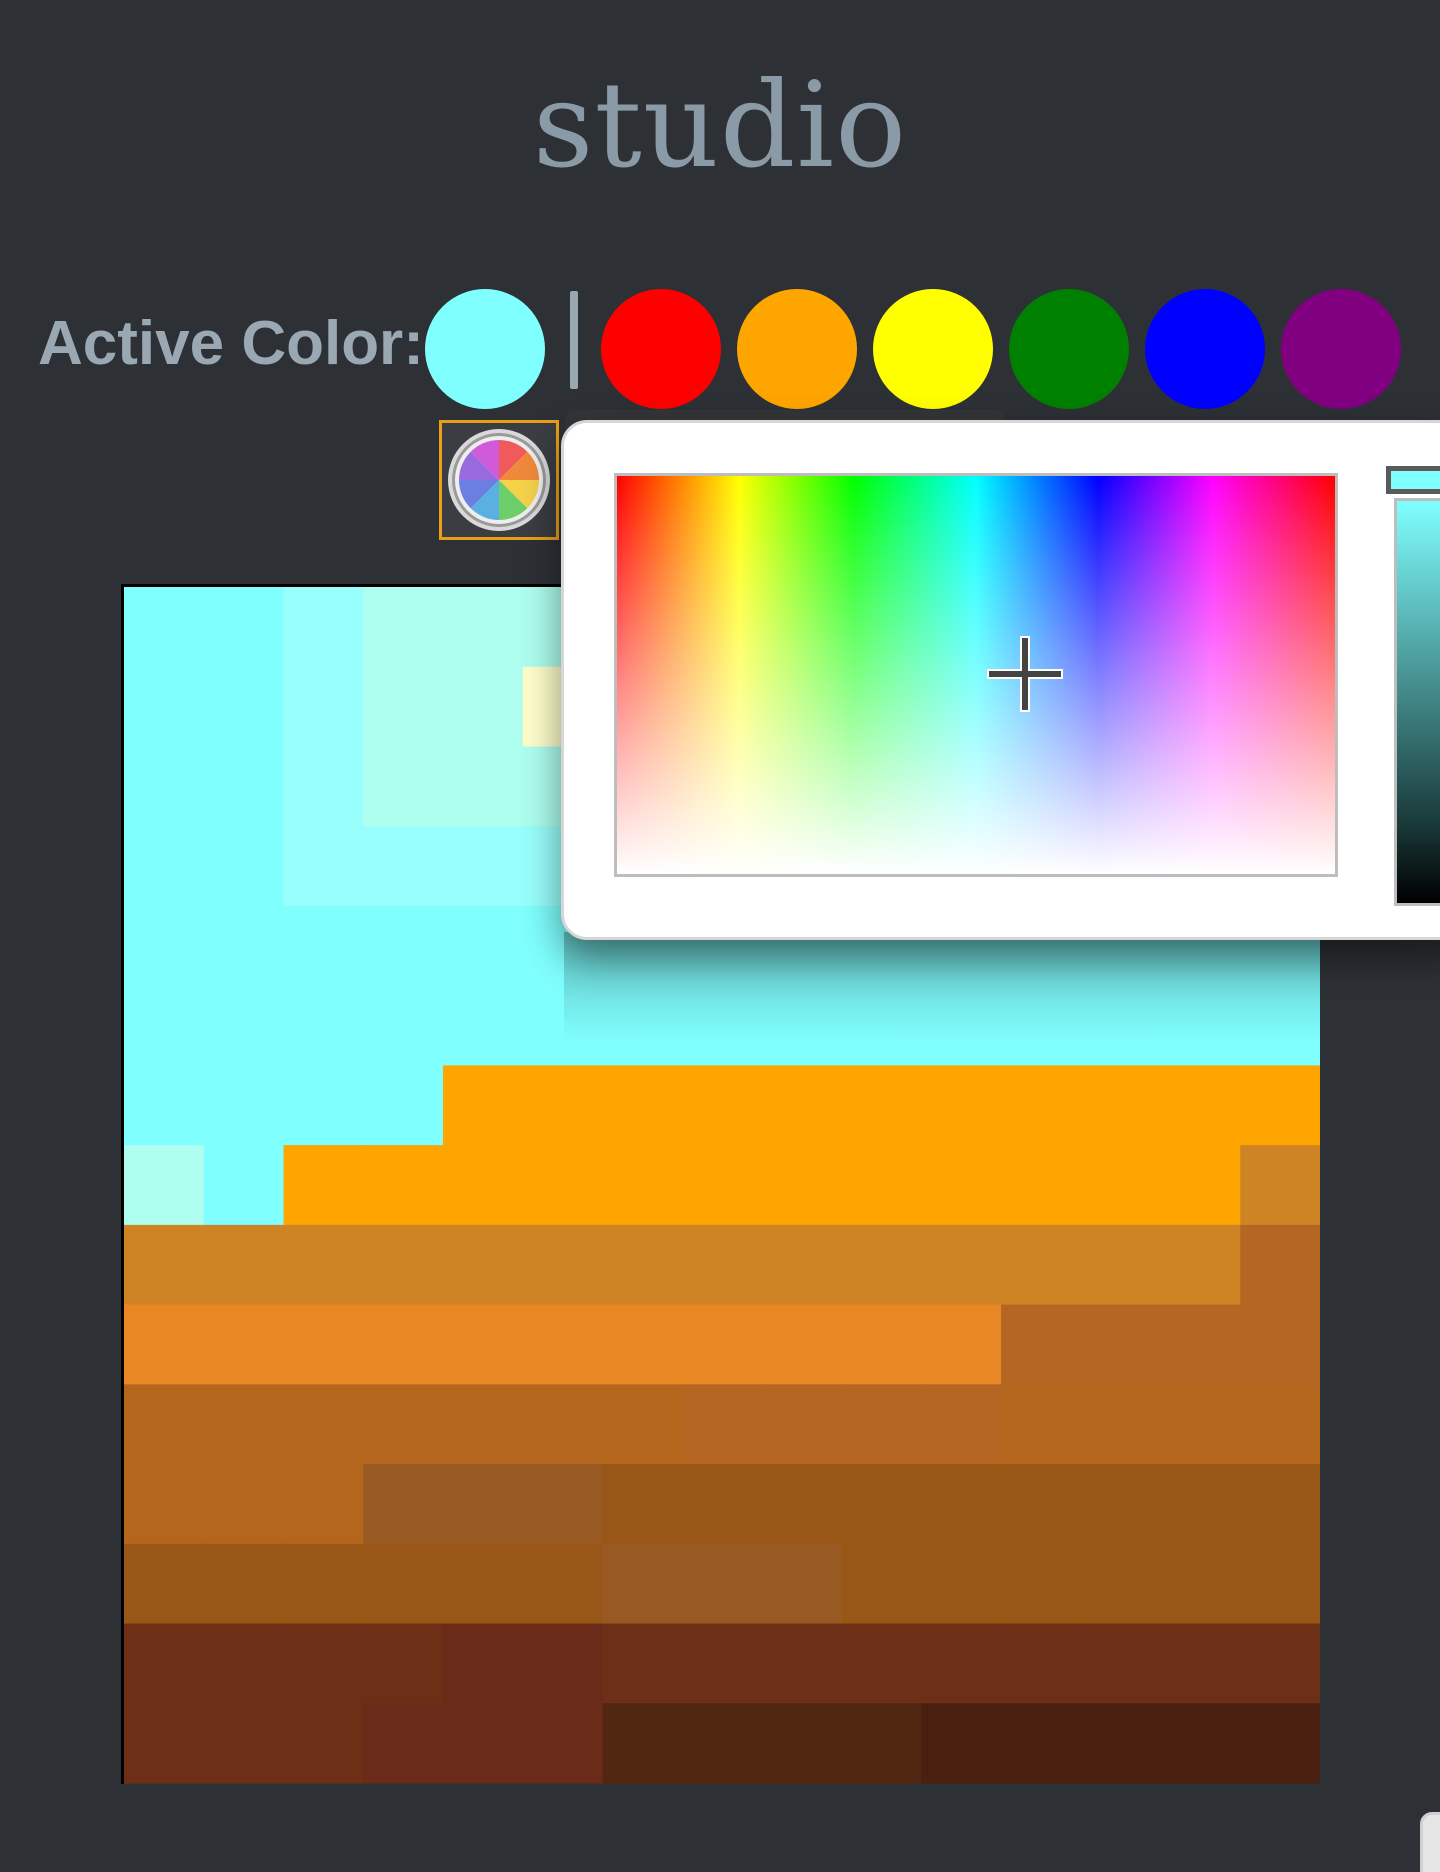 This screenshot has width=1440, height=1872. What do you see at coordinates (1025, 674) in the screenshot?
I see `crosshair-icon` at bounding box center [1025, 674].